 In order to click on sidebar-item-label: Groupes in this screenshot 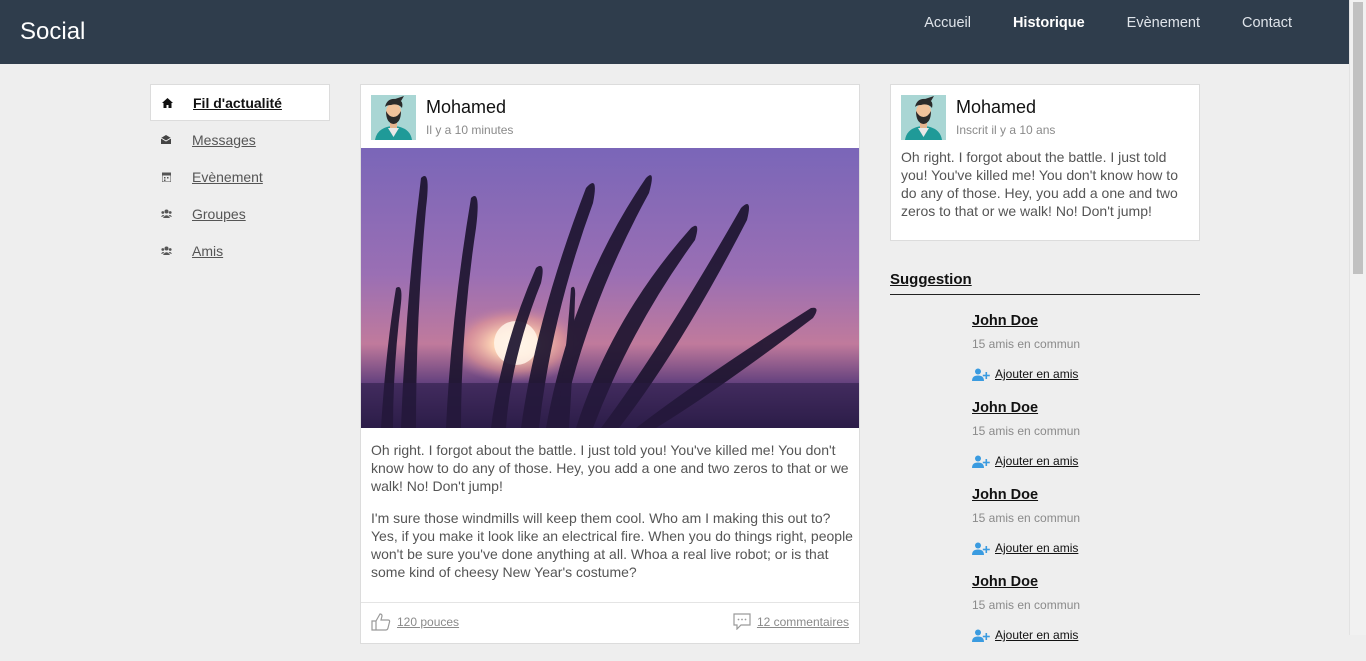, I will do `click(219, 213)`.